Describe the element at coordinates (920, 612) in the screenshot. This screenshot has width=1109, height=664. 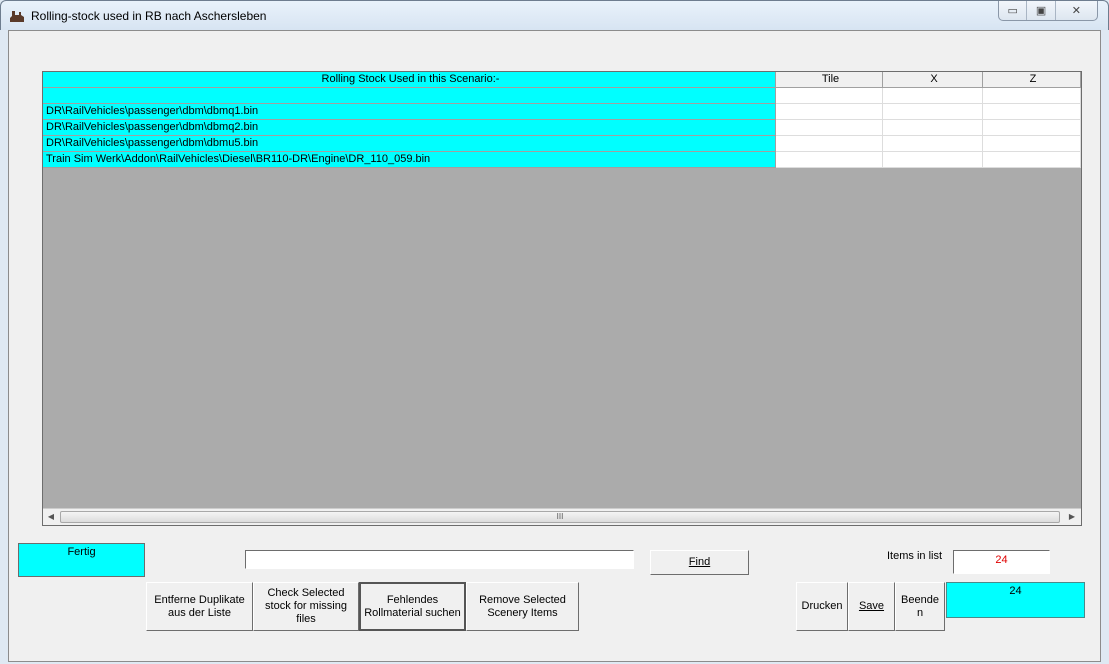
I see `label: n` at that location.